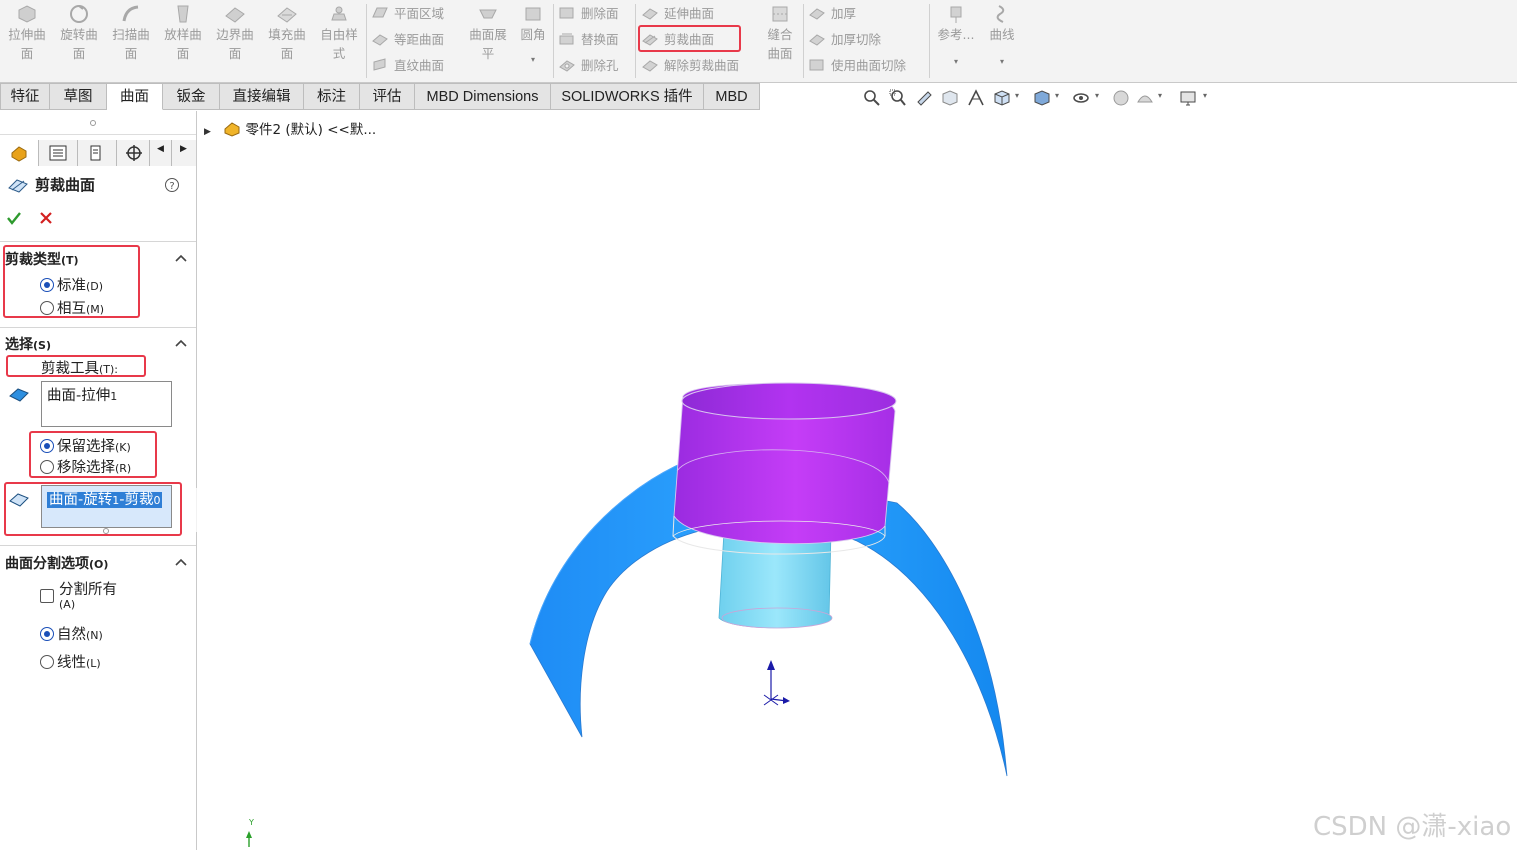 The image size is (1517, 850). Describe the element at coordinates (65, 185) in the screenshot. I see `property-manager-title: 剪裁曲面` at that location.